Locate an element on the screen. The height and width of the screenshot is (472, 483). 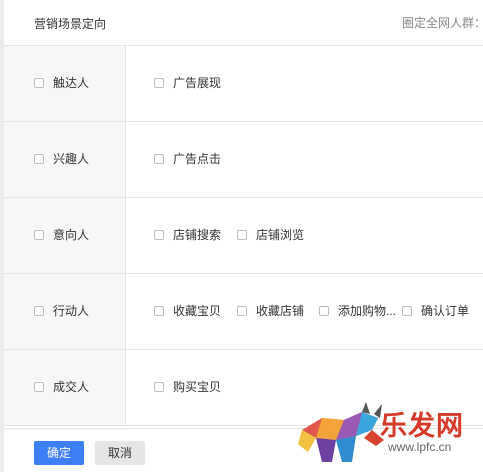
checkbox-purchase: 成交人 is located at coordinates (61, 387).